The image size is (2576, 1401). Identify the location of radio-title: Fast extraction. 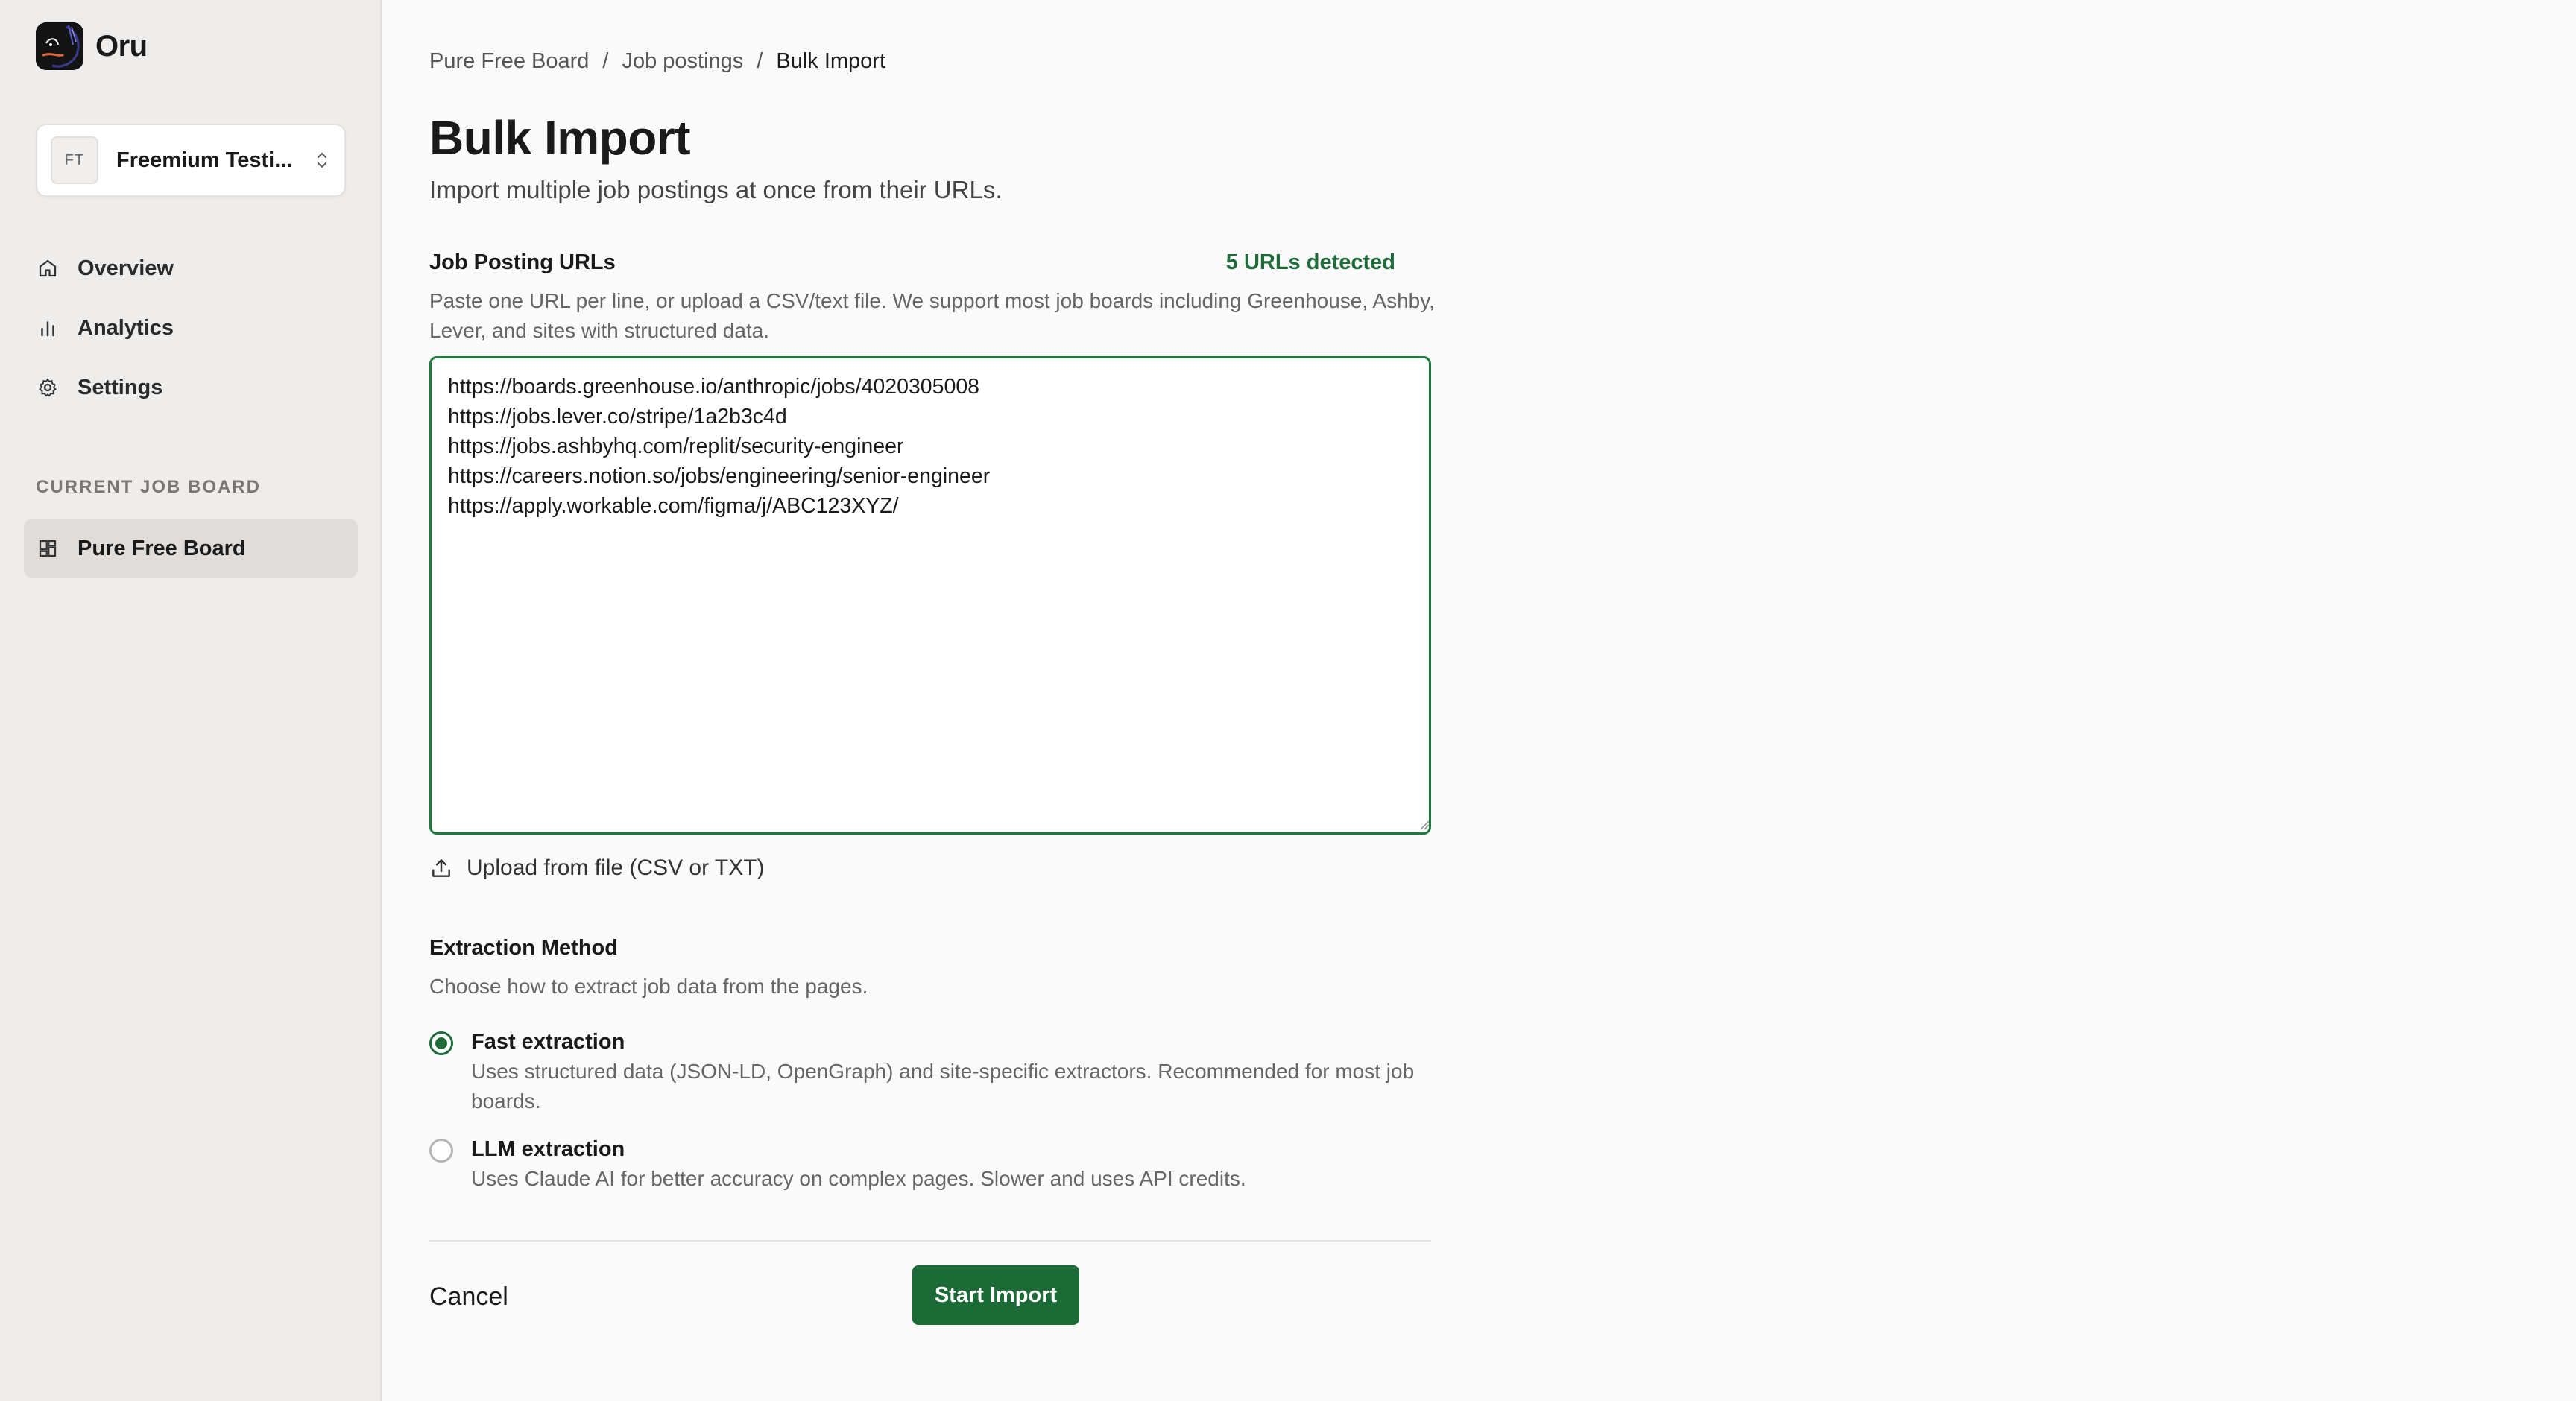
(548, 1042).